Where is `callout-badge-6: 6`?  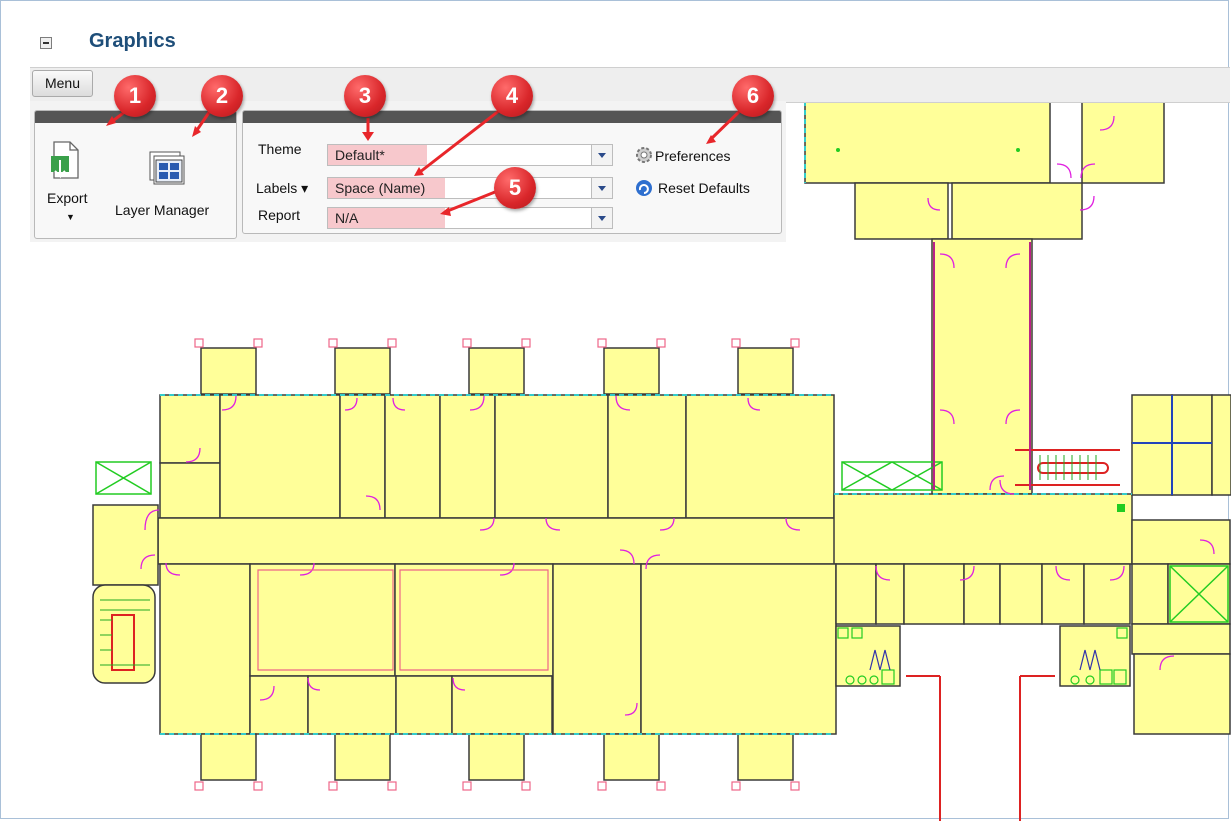 callout-badge-6: 6 is located at coordinates (753, 96).